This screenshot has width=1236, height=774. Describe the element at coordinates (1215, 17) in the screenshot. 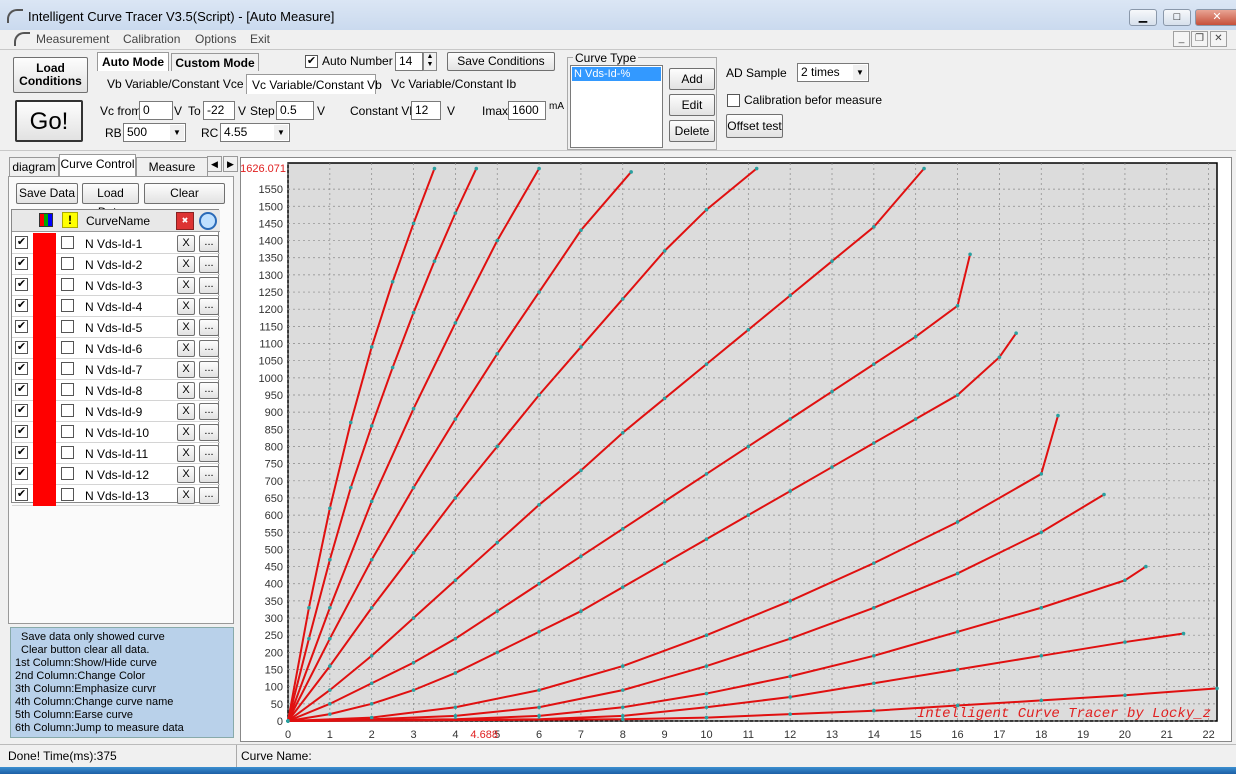

I see `close-button: ✕` at that location.